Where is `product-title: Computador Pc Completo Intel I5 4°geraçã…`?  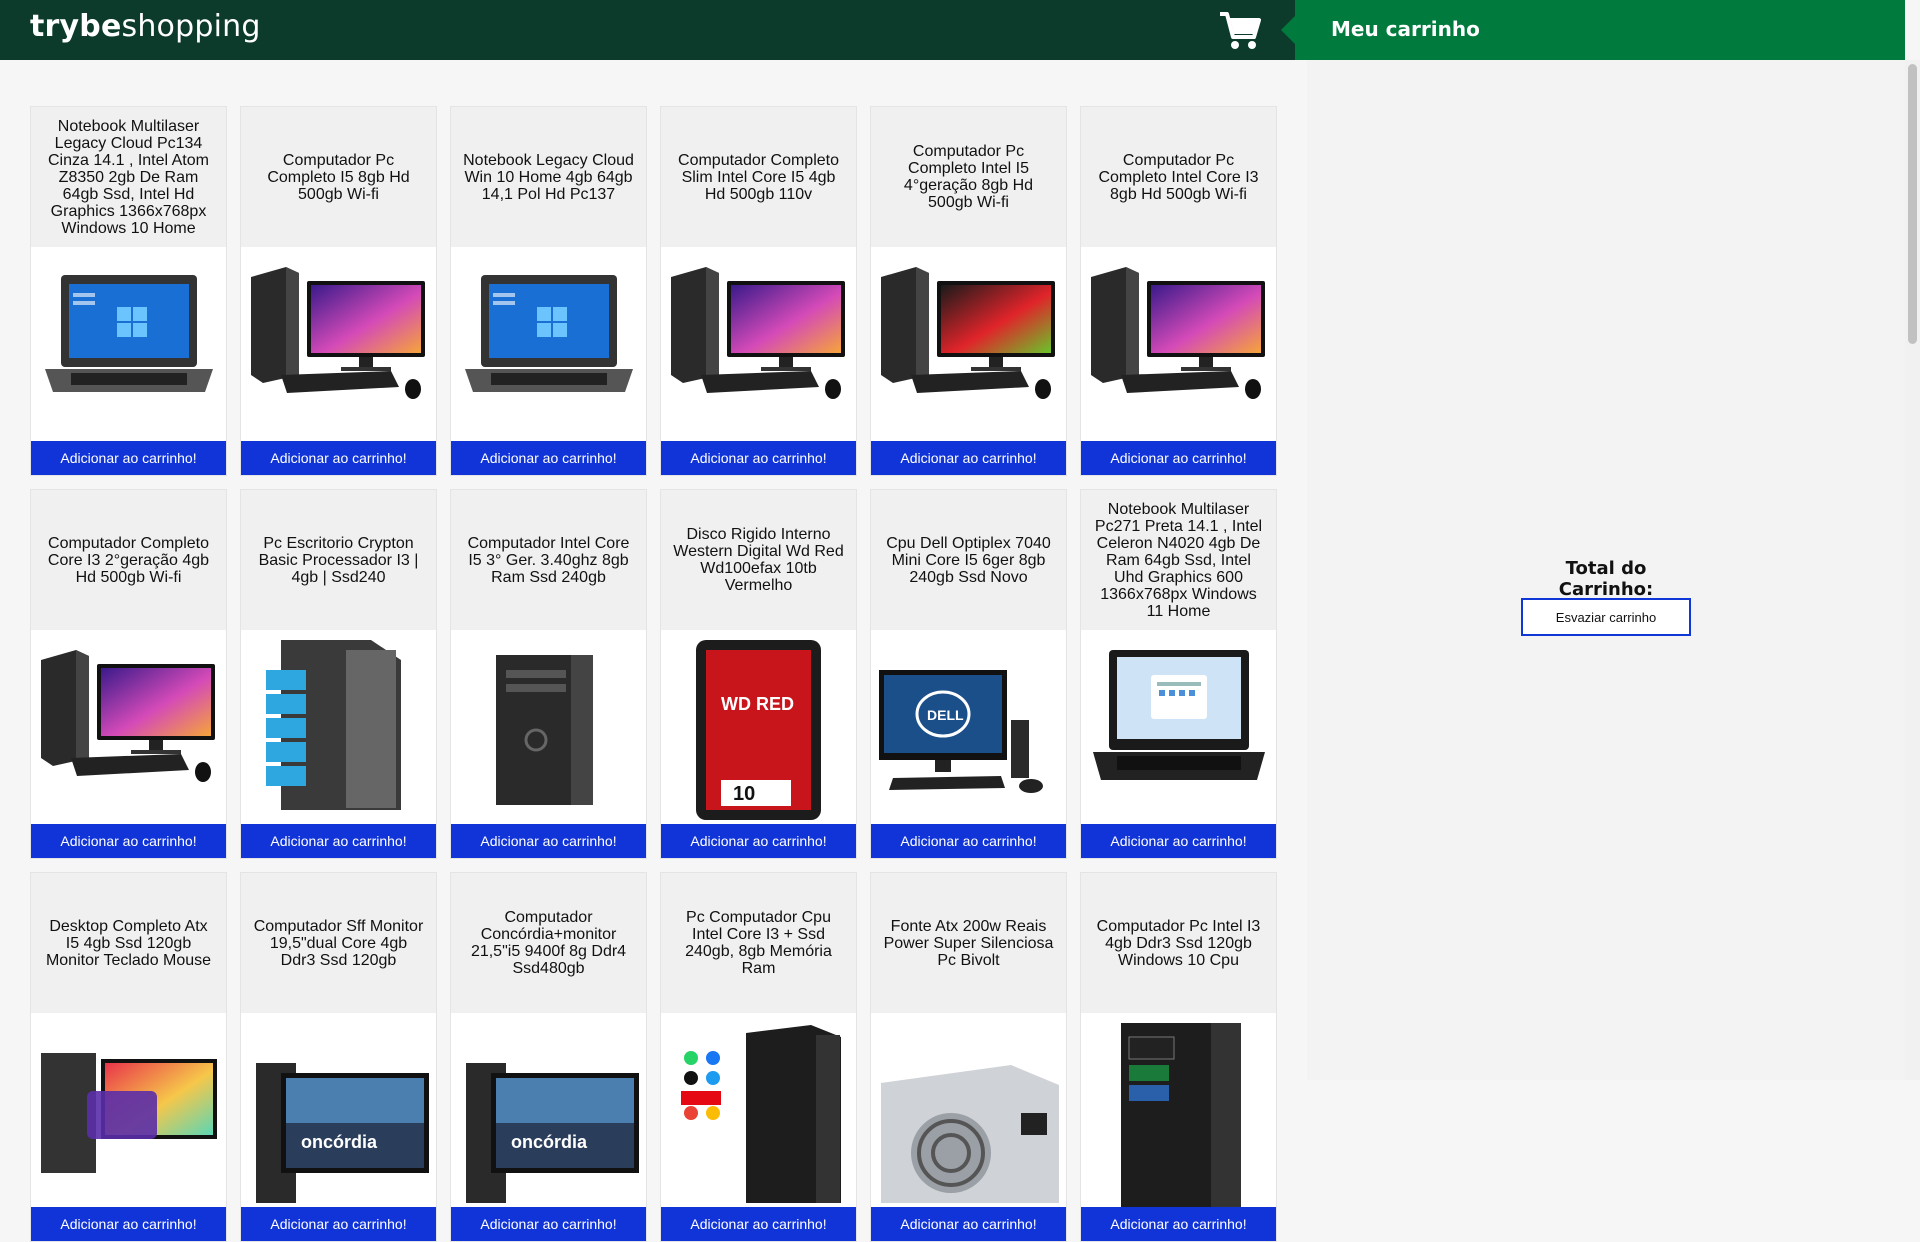 product-title: Computador Pc Completo Intel I5 4°geraçã… is located at coordinates (968, 177).